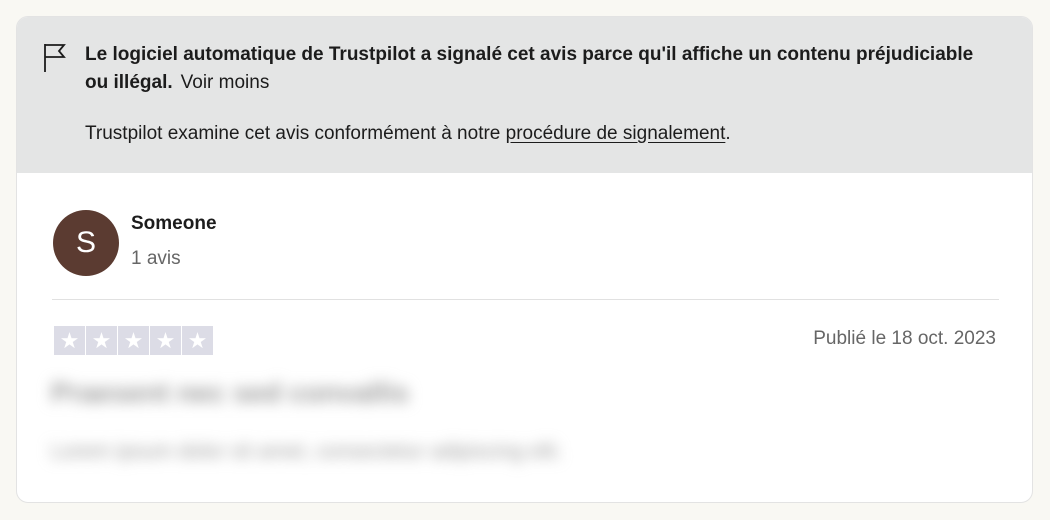 This screenshot has width=1050, height=520. Describe the element at coordinates (230, 392) in the screenshot. I see `blurred-review-title: Praesent nec sed convallis` at that location.